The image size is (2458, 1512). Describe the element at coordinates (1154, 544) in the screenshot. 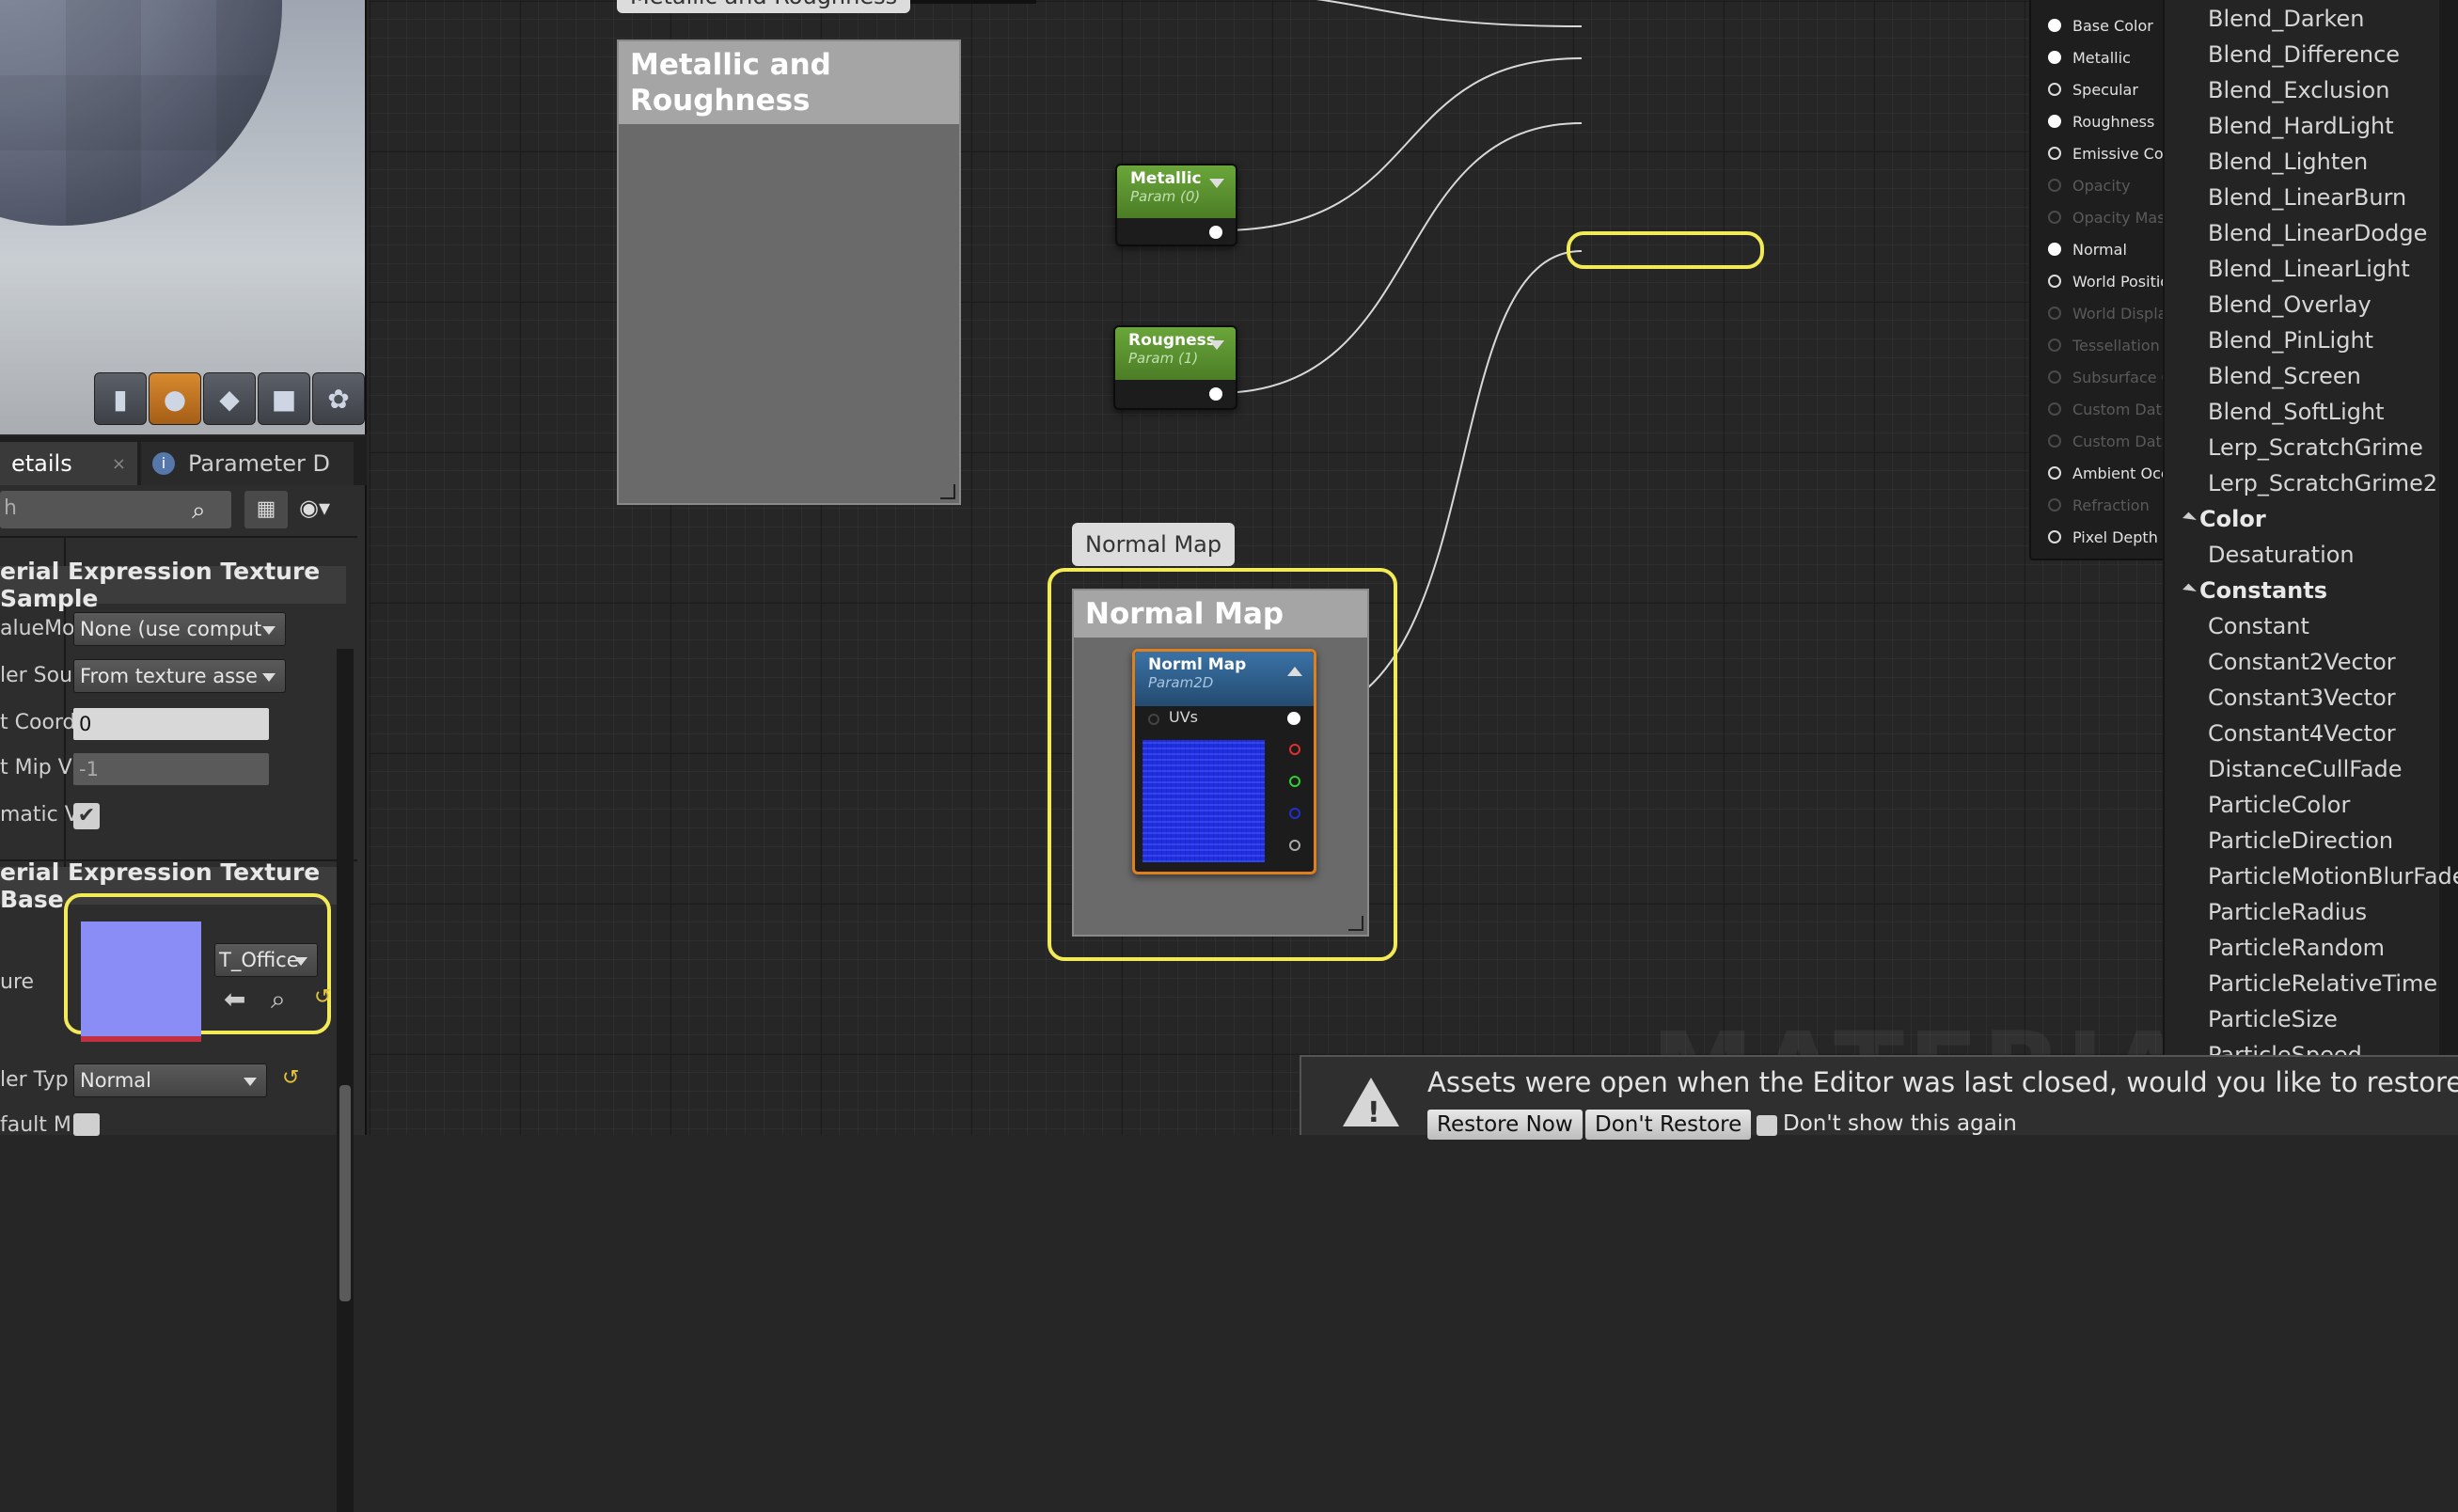

I see `comment-bubble-normal: Normal Map` at that location.